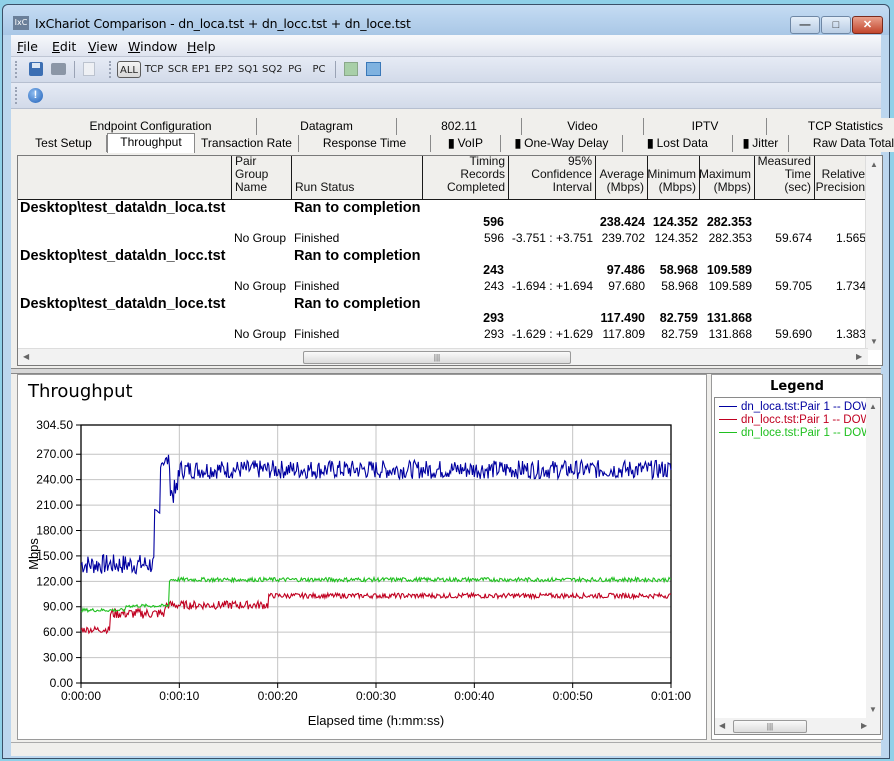 The height and width of the screenshot is (761, 894). What do you see at coordinates (446, 749) in the screenshot?
I see `status-bar` at bounding box center [446, 749].